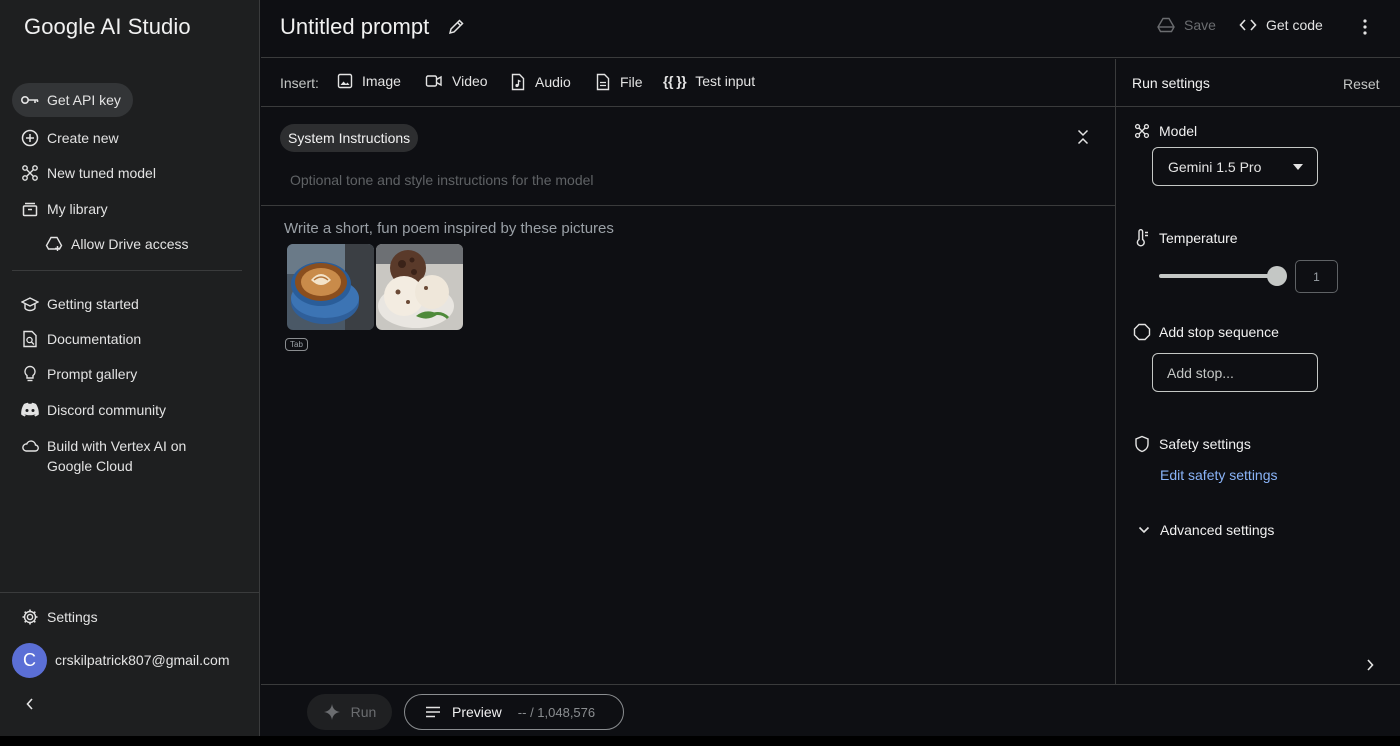 The height and width of the screenshot is (746, 1400). I want to click on get-code-label: Get code, so click(1294, 25).